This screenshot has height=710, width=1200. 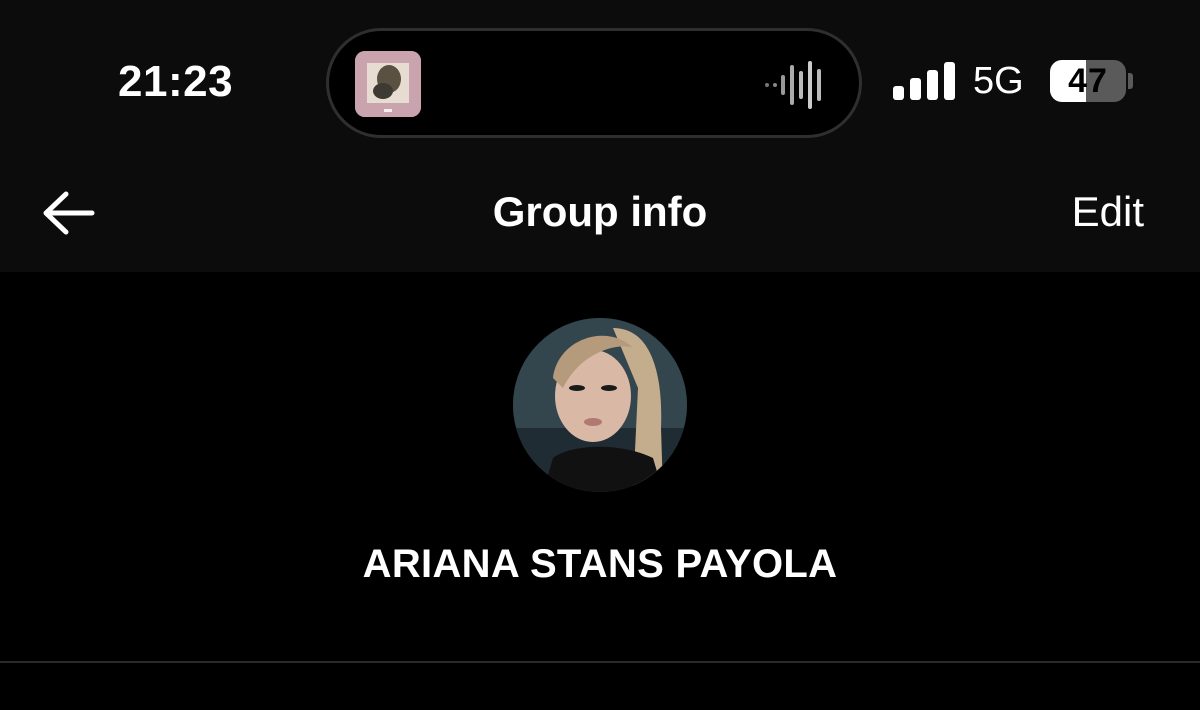 I want to click on network-type: 5G, so click(x=998, y=81).